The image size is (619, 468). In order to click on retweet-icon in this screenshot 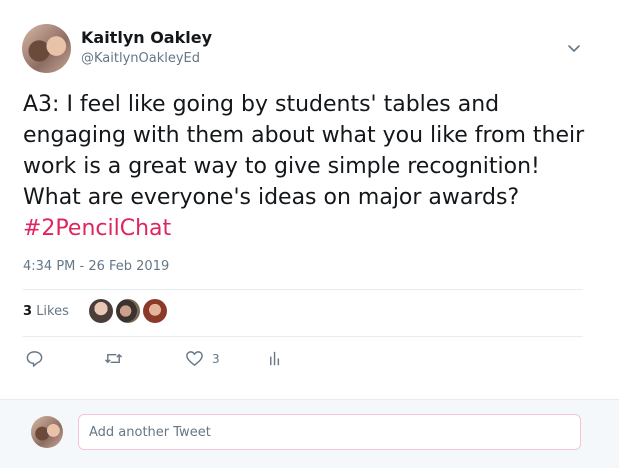, I will do `click(113, 358)`.